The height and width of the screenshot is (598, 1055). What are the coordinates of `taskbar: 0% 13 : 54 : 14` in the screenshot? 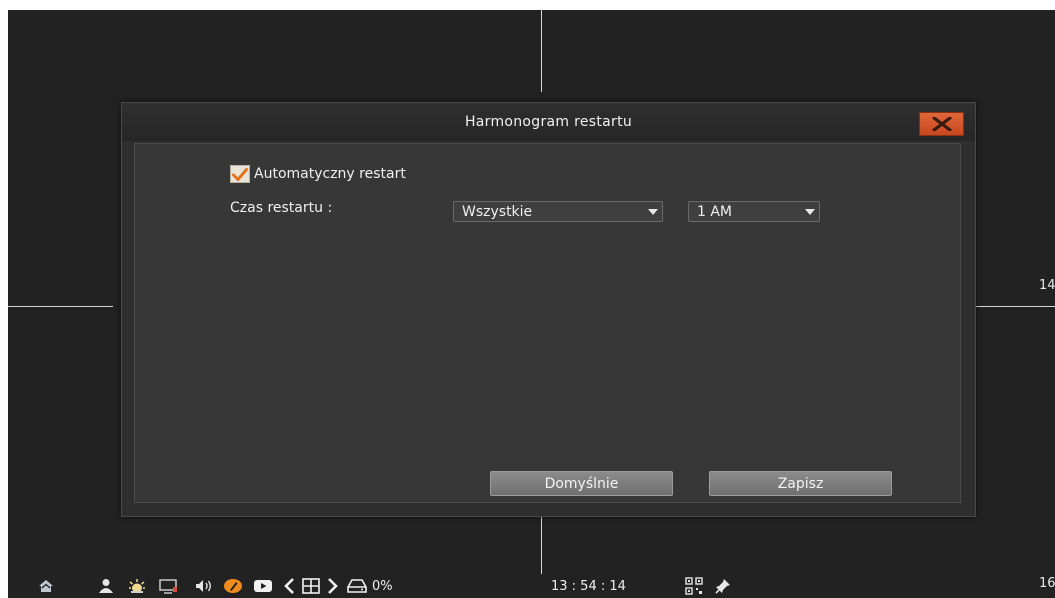 It's located at (388, 586).